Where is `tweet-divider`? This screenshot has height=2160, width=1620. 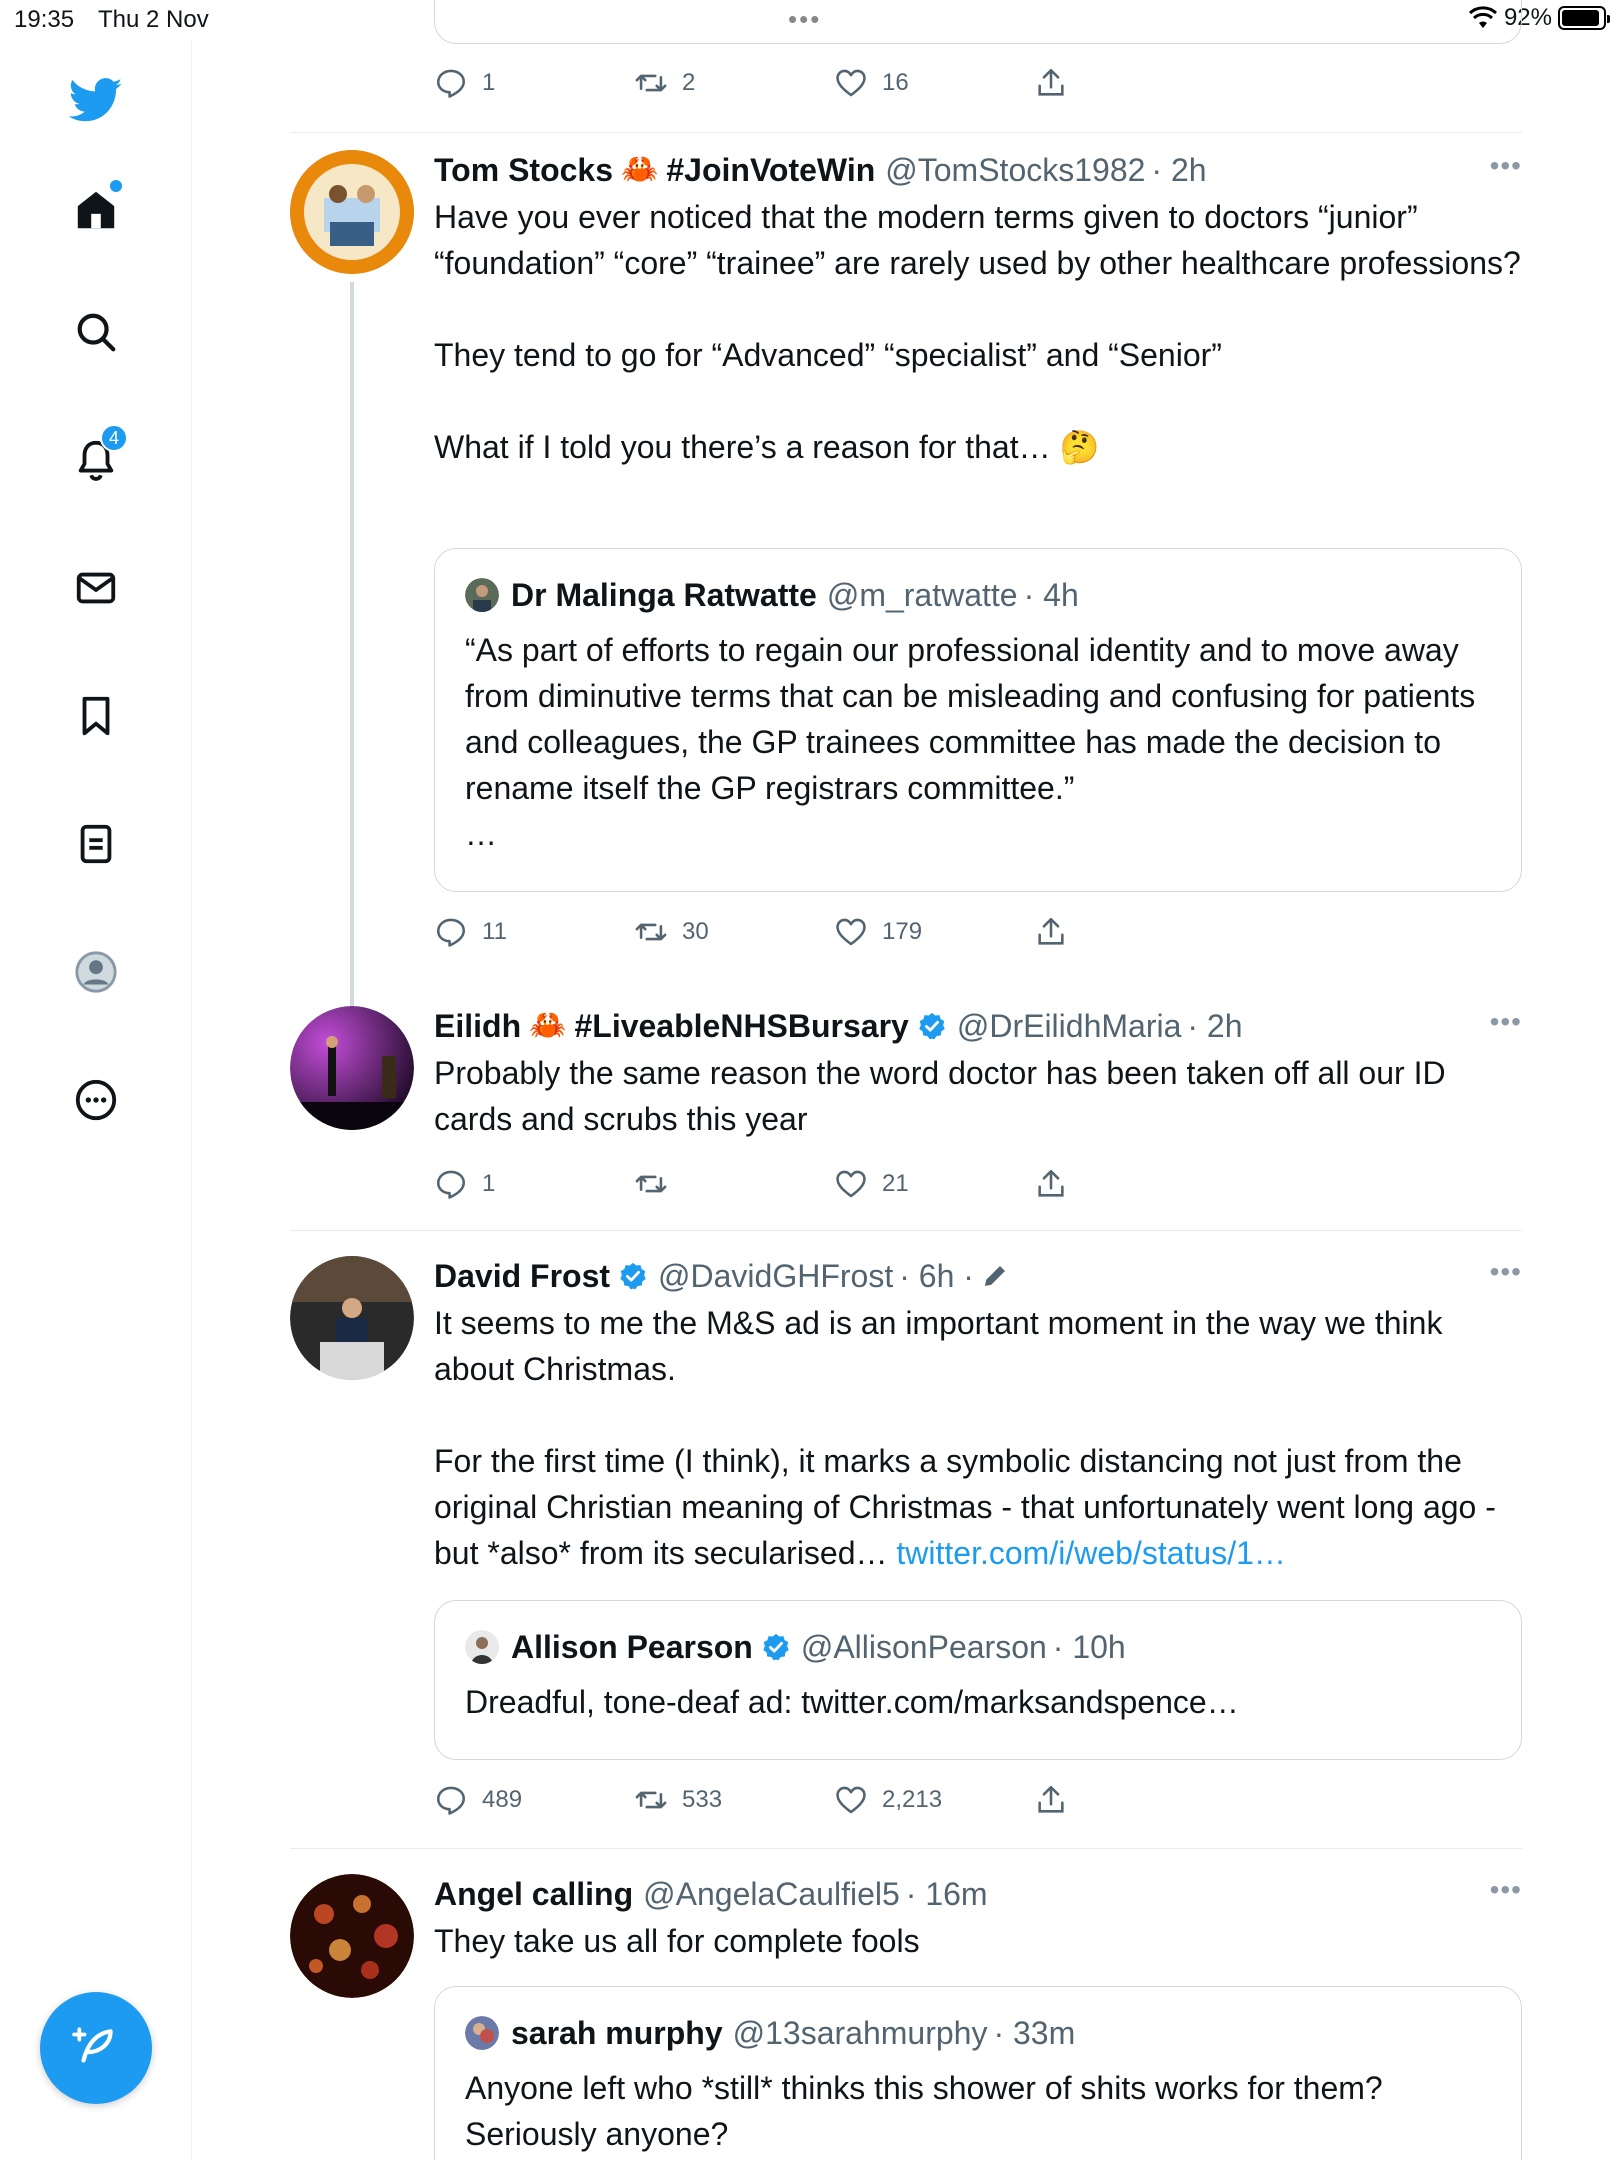
tweet-divider is located at coordinates (906, 1848).